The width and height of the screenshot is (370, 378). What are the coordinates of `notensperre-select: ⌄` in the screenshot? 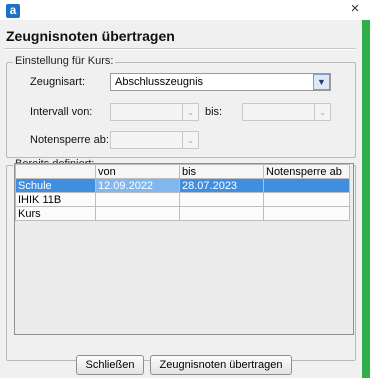 It's located at (154, 140).